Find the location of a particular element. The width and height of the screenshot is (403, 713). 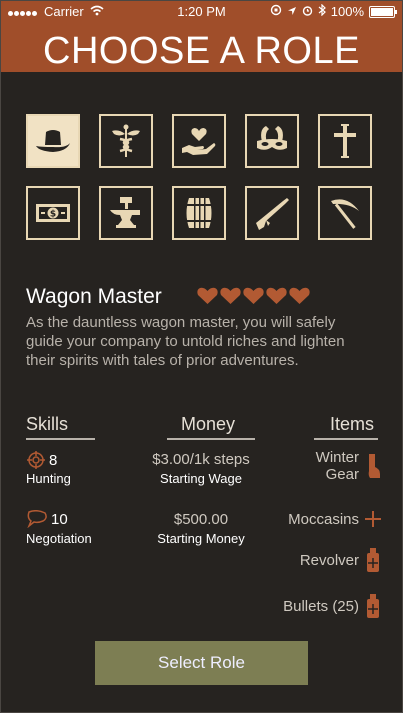

header: Carrier 1:20 PM 100% CHOOSE A ROLE is located at coordinates (201, 36).